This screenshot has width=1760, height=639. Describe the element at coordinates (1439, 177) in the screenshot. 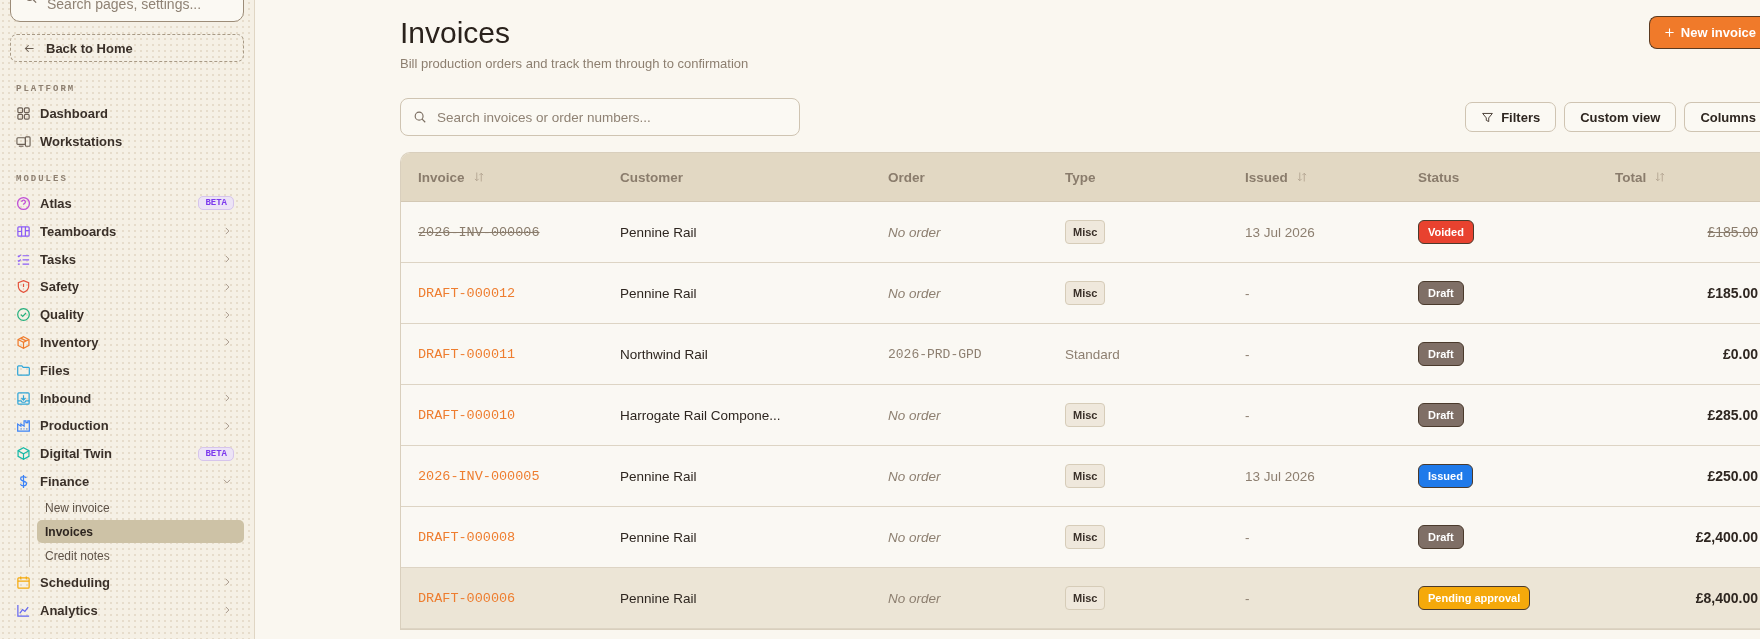

I see `column-header: Status` at that location.